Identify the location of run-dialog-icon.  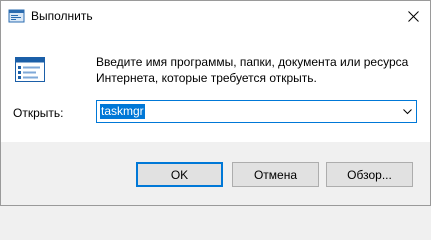
(16, 16).